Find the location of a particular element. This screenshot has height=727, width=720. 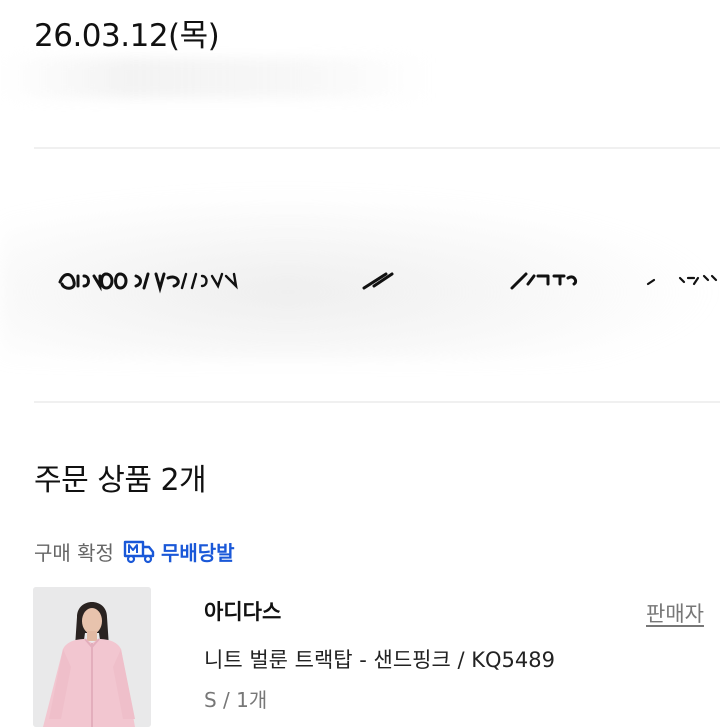

purchase-confirmed-label: 구매 확정 is located at coordinates (74, 552).